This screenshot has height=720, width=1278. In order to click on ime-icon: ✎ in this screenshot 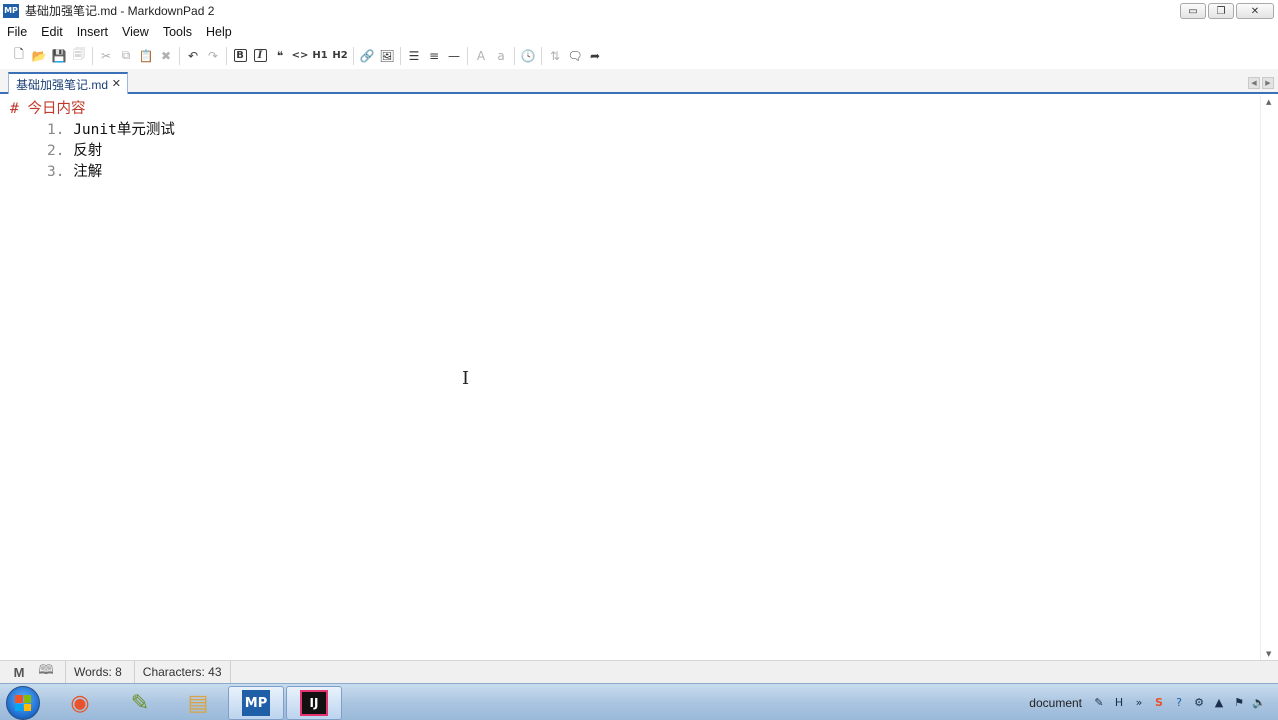, I will do `click(1099, 703)`.